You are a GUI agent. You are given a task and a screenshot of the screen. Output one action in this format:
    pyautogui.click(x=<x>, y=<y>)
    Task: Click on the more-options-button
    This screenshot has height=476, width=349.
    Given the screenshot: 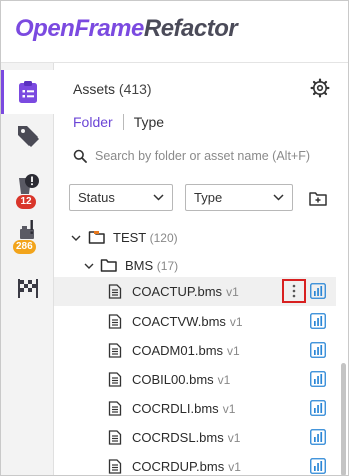 What is the action you would take?
    pyautogui.click(x=294, y=291)
    